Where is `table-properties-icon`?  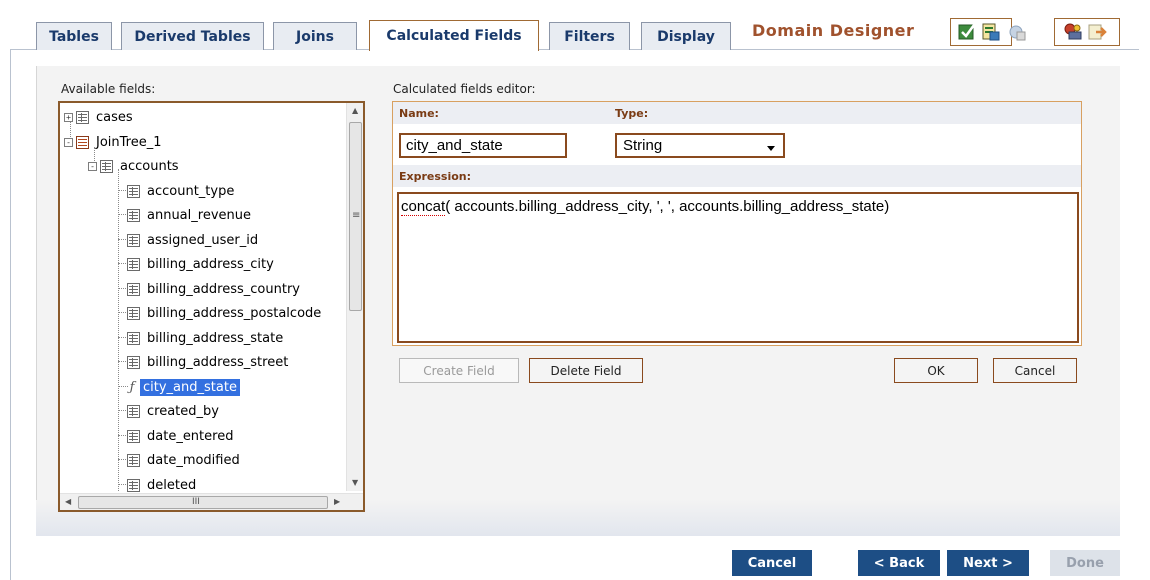
table-properties-icon is located at coordinates (991, 32).